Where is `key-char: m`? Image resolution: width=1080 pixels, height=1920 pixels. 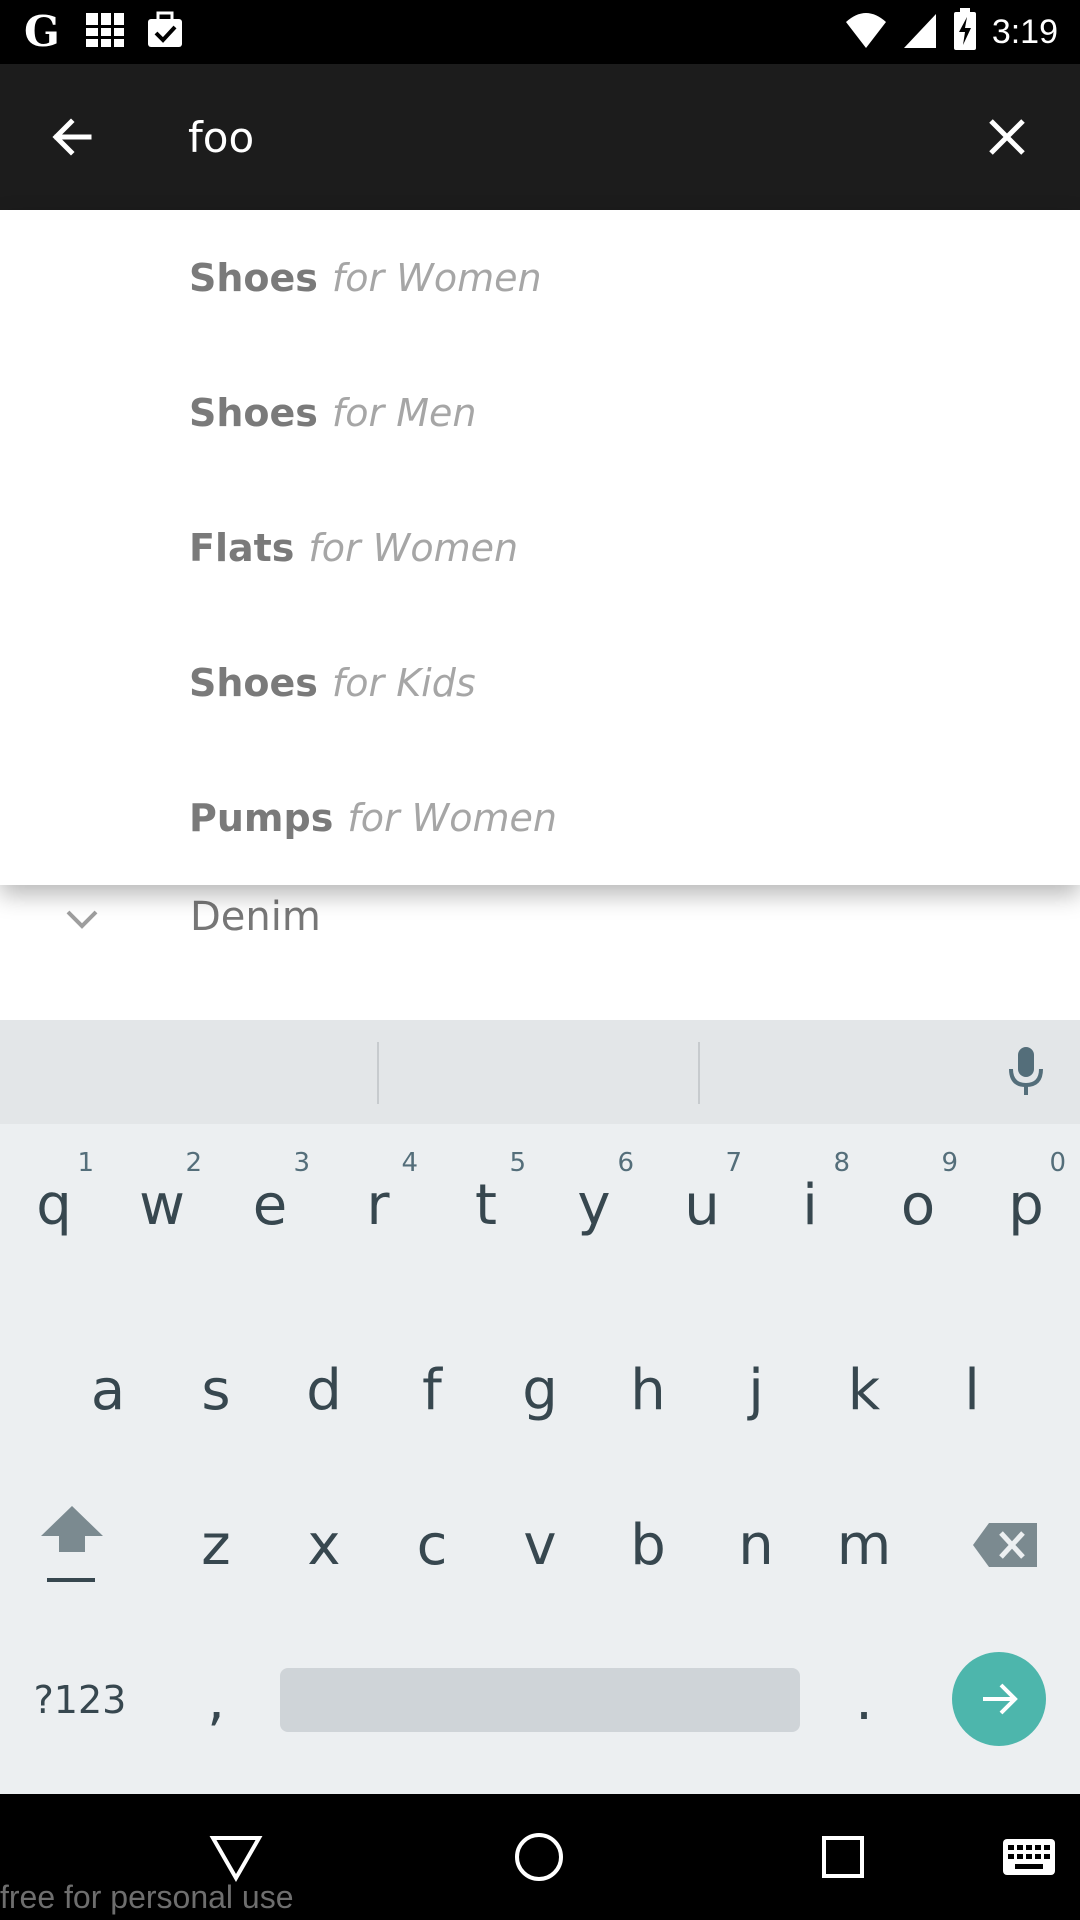 key-char: m is located at coordinates (864, 1545).